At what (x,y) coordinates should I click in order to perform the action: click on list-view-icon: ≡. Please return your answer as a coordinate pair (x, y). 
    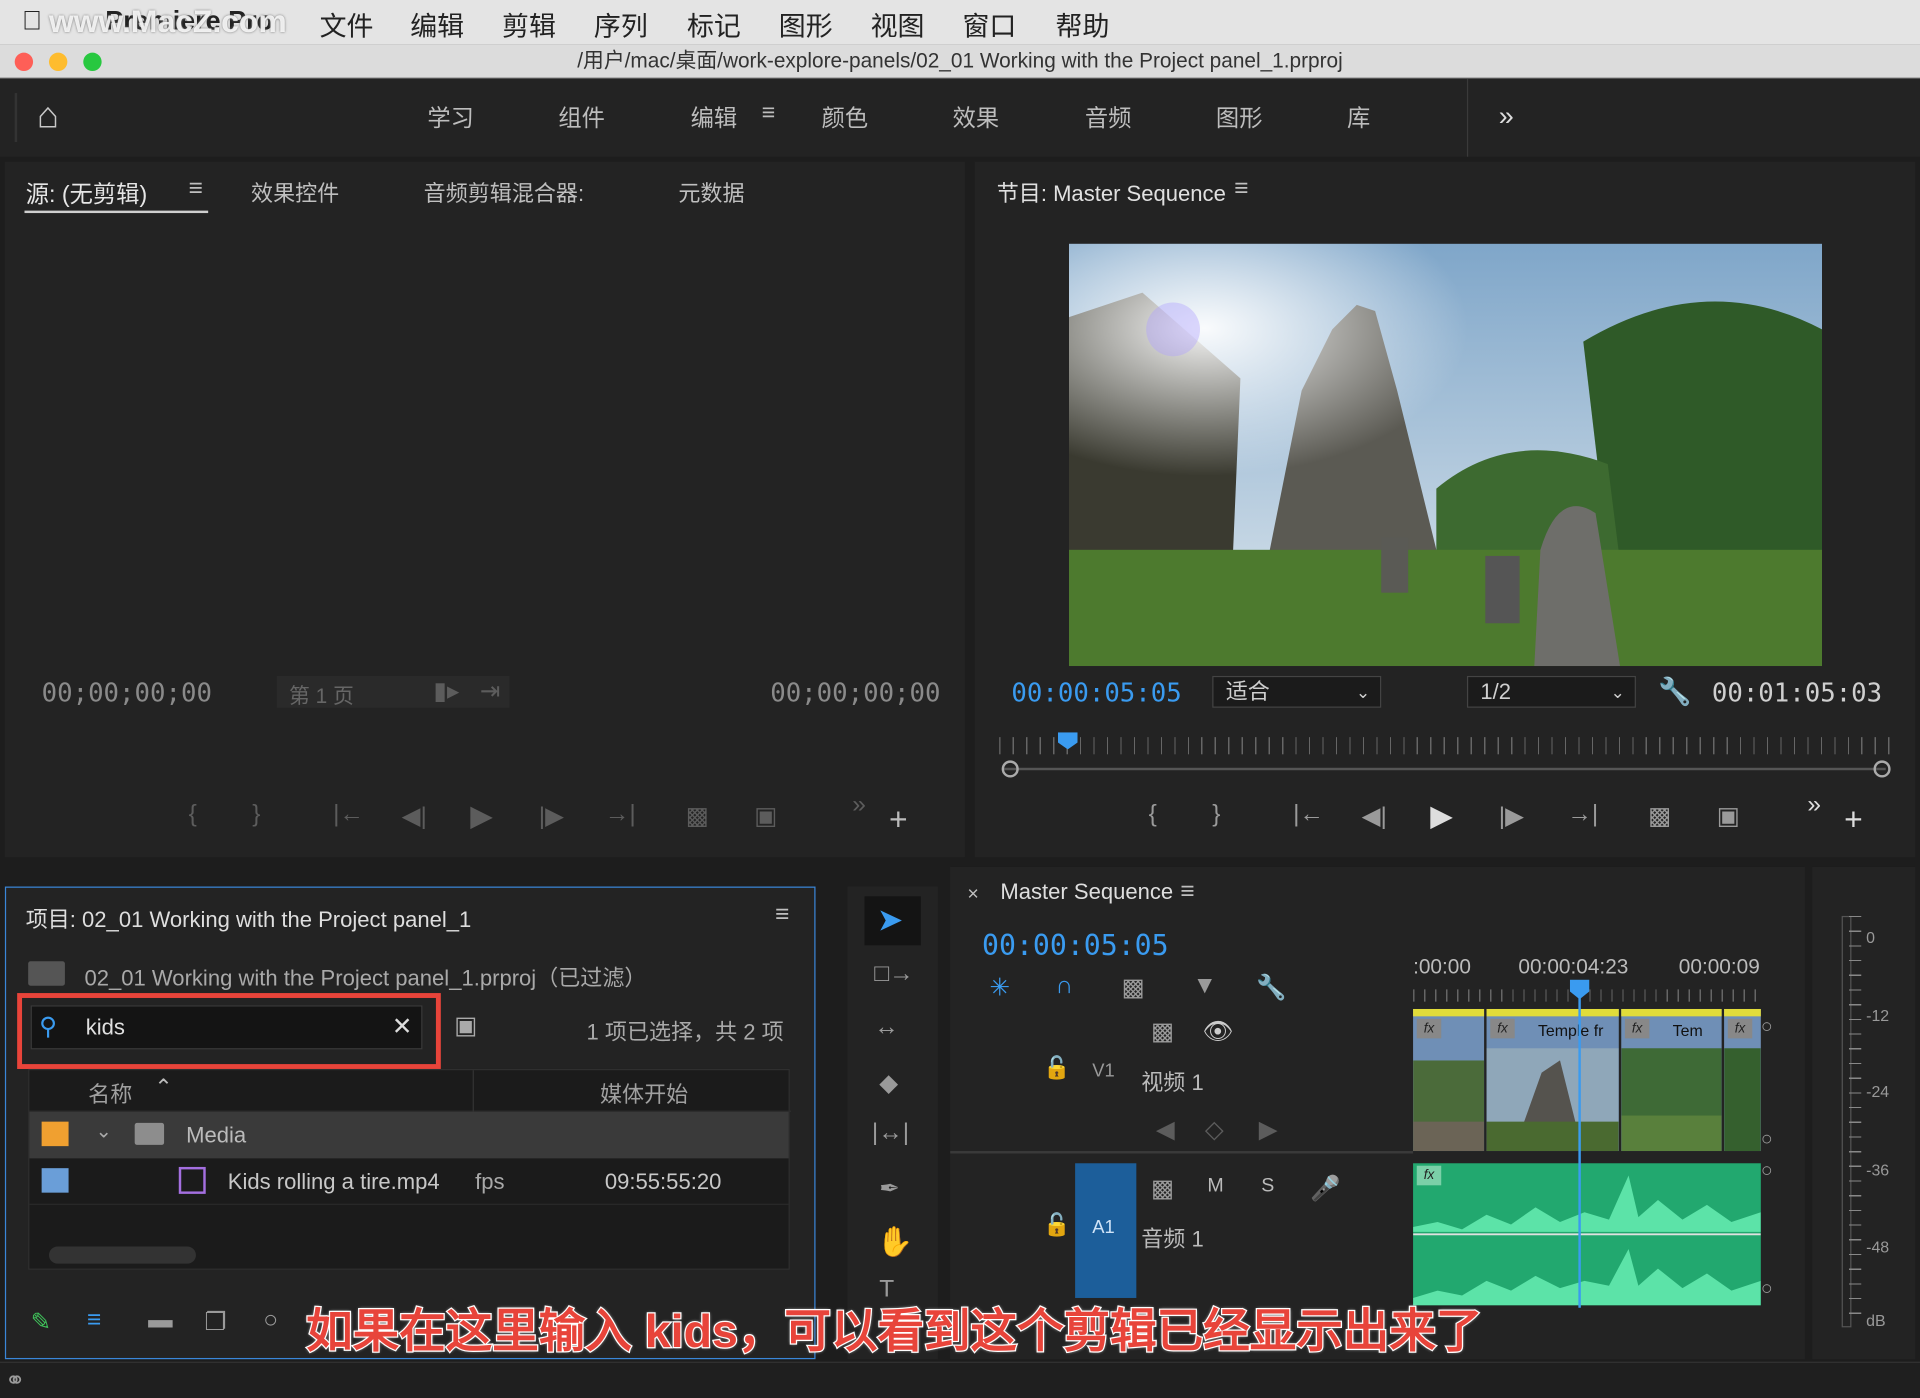
    Looking at the image, I should click on (94, 1321).